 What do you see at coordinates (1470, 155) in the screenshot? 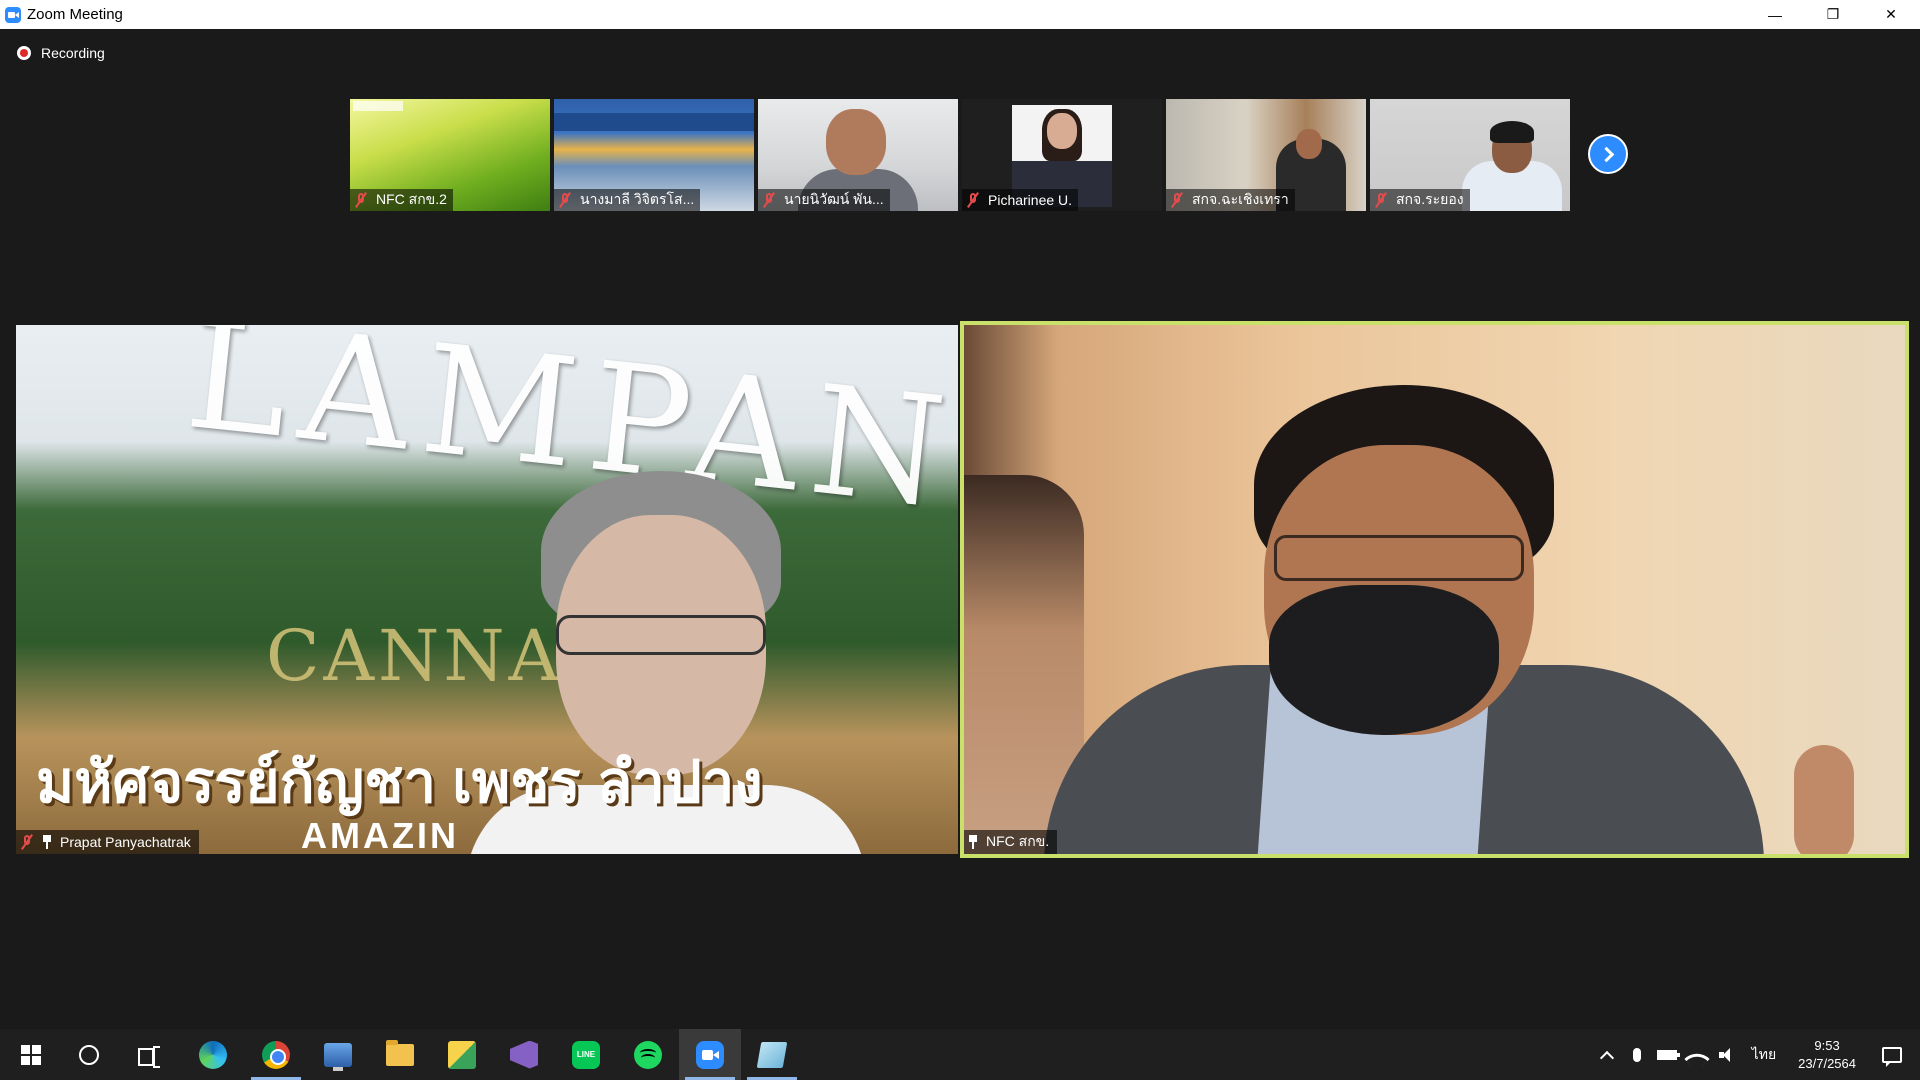
I see `participant-thumbnail: สกจ.ระยอง` at bounding box center [1470, 155].